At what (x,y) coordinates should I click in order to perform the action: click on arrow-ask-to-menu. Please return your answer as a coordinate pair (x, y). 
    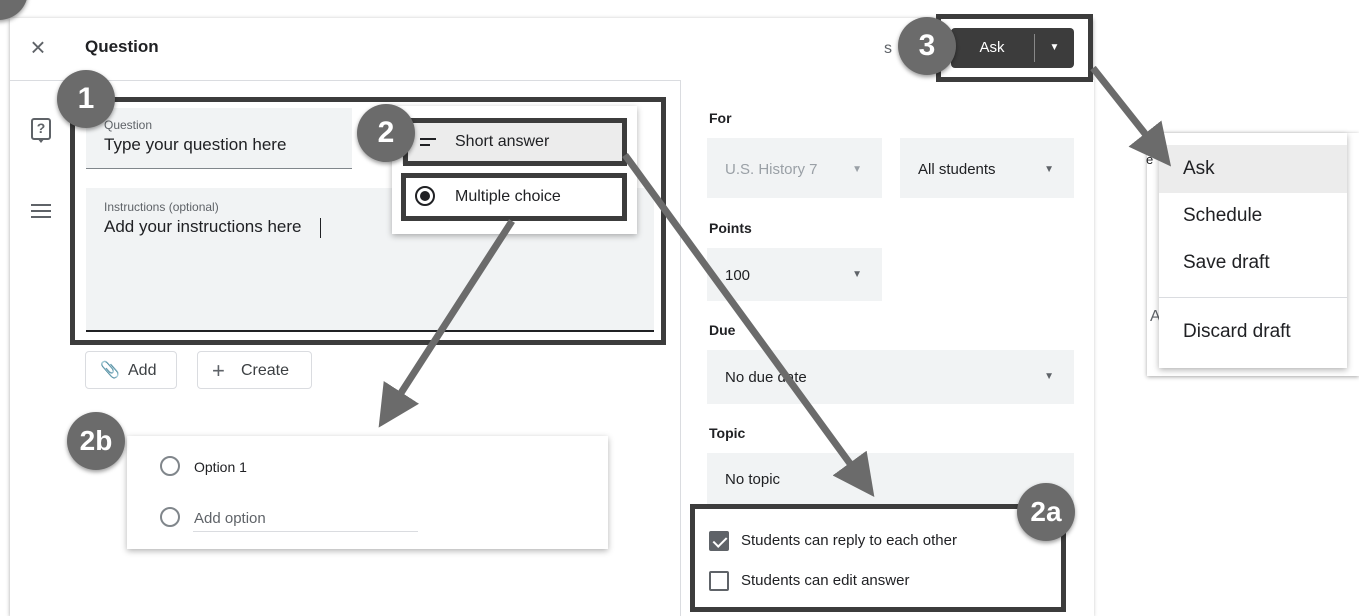
    Looking at the image, I should click on (1131, 116).